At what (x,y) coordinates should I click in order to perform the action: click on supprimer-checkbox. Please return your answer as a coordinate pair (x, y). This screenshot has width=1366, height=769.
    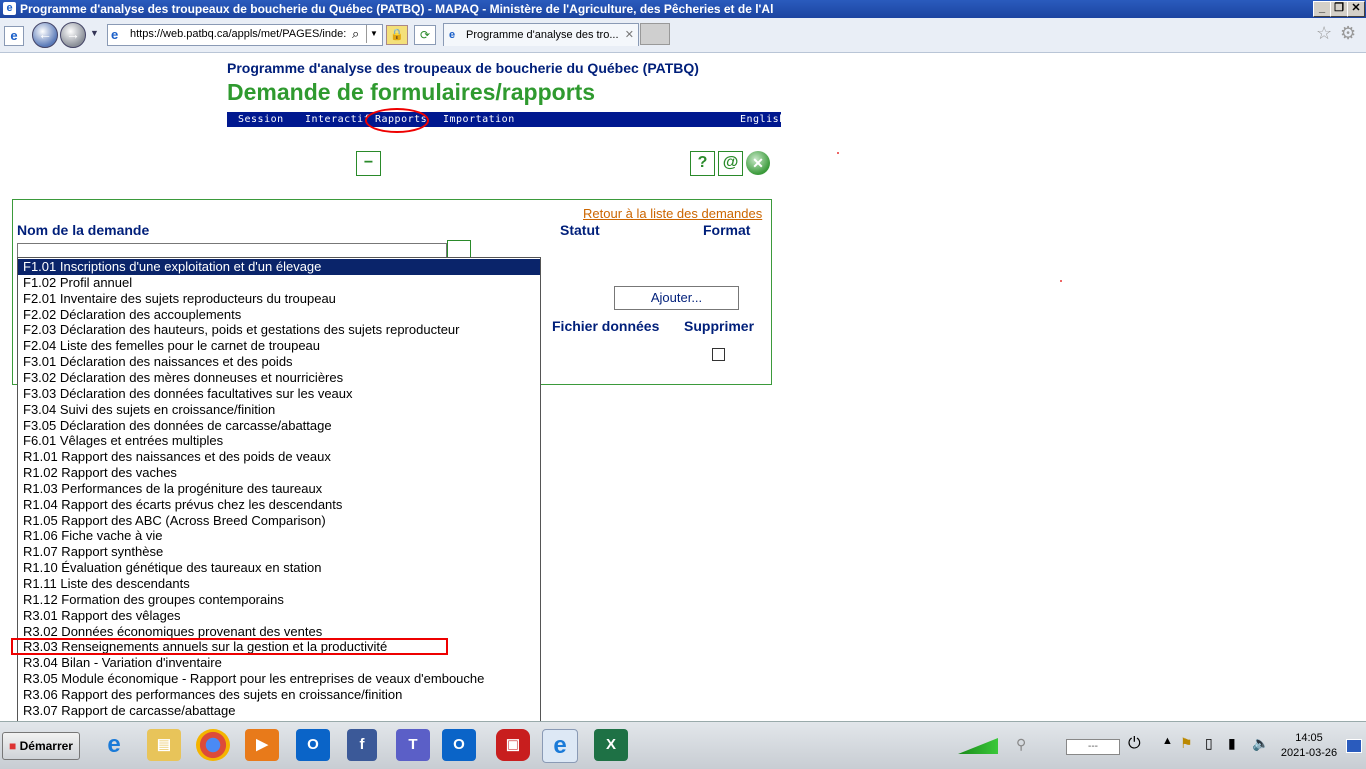
    Looking at the image, I should click on (718, 354).